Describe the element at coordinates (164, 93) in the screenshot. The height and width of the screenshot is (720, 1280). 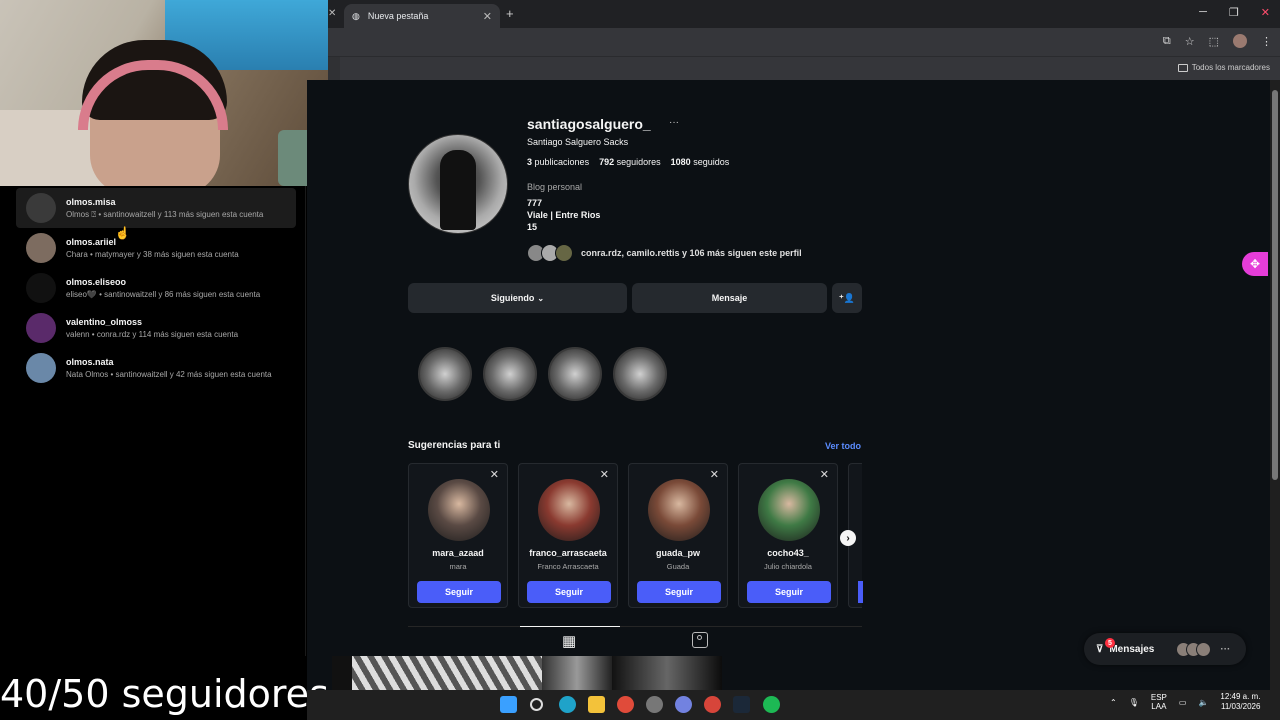
I see `webcam-feed` at that location.